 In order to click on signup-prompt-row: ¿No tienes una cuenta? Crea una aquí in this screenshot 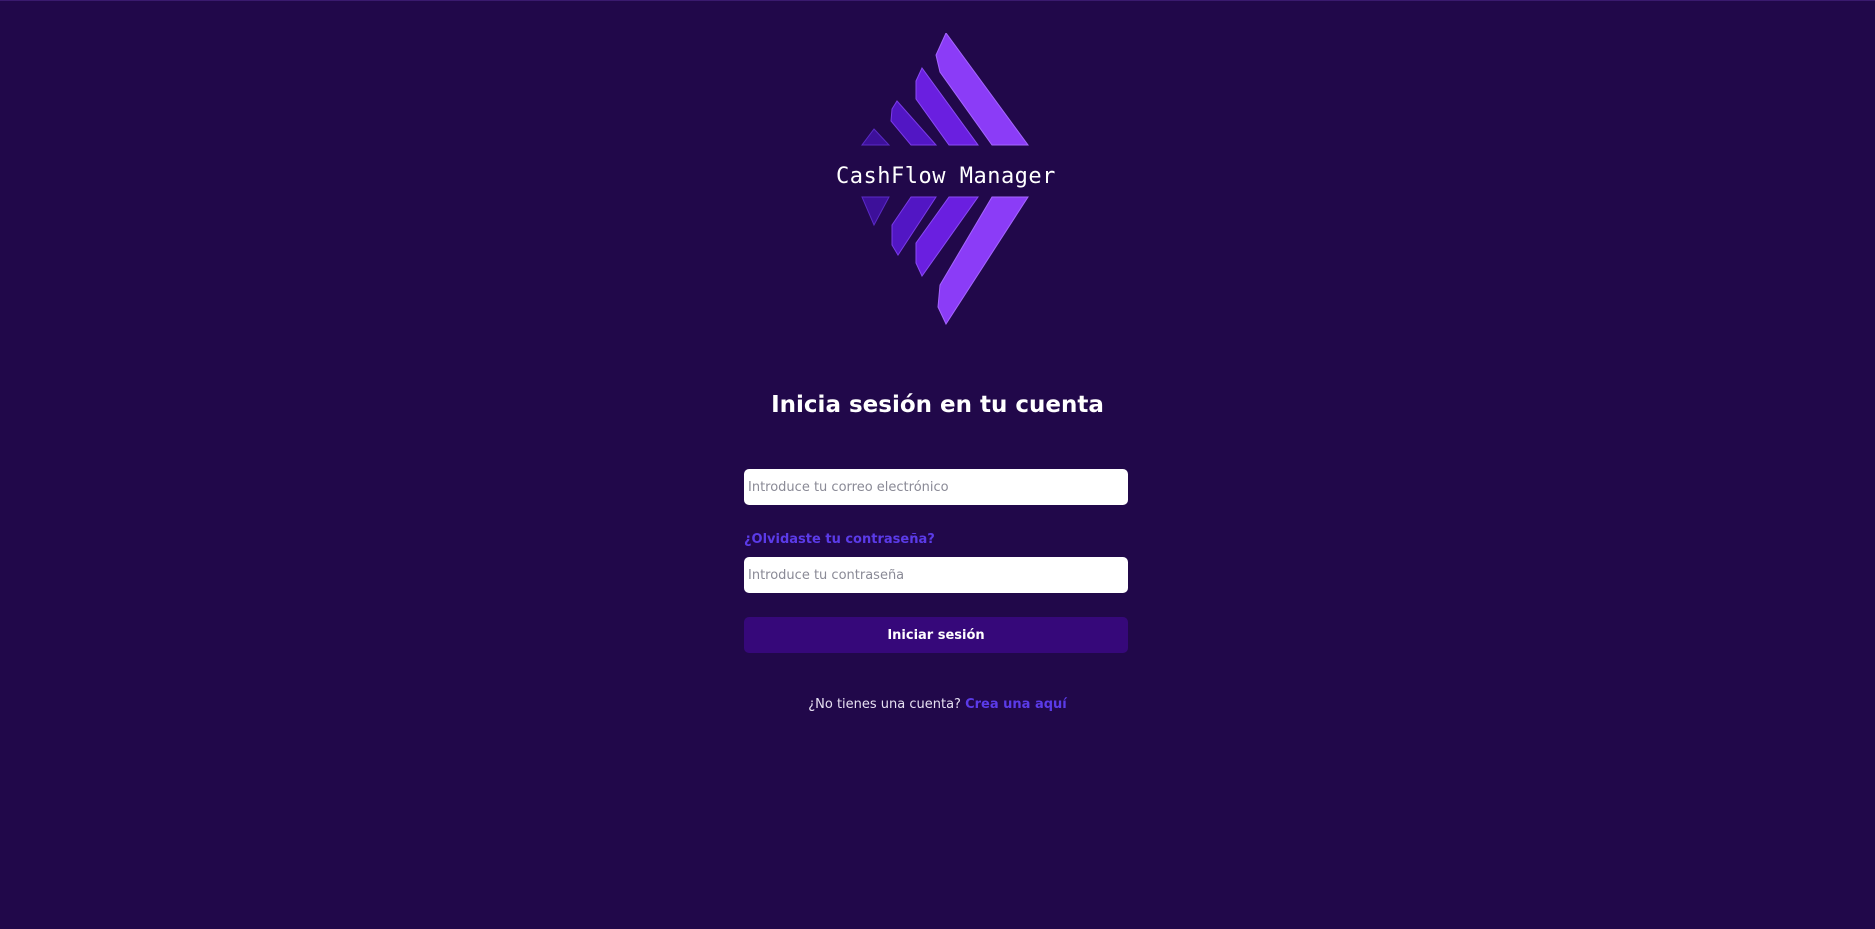, I will do `click(937, 705)`.